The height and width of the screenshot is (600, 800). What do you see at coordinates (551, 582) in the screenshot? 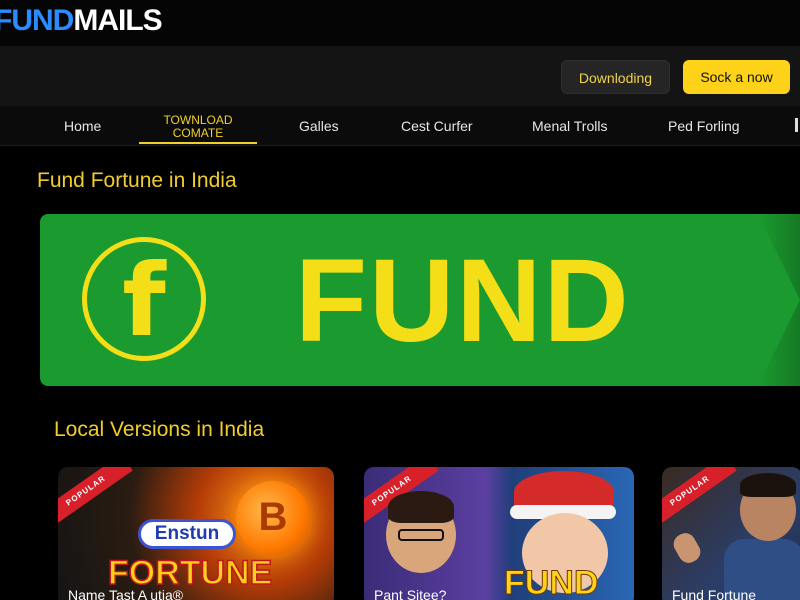
I see `card-title-art: FUND` at bounding box center [551, 582].